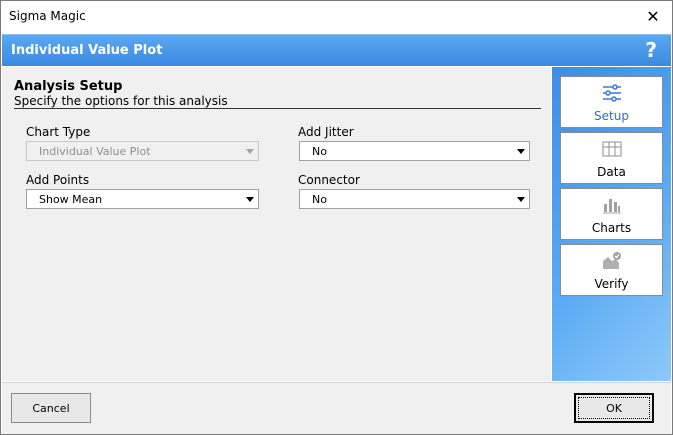  What do you see at coordinates (611, 116) in the screenshot?
I see `tab-setup-label: Setup` at bounding box center [611, 116].